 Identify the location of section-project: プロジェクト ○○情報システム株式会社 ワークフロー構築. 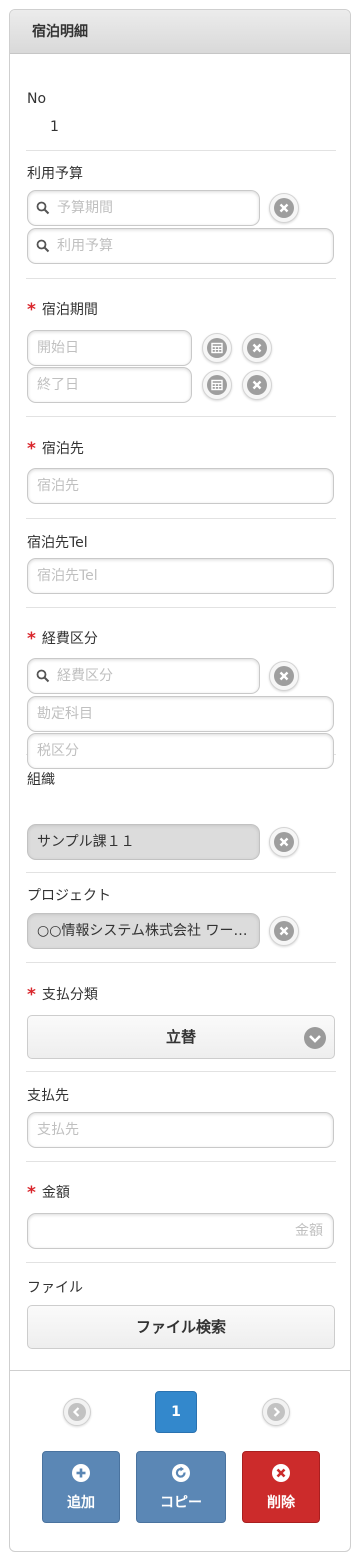
(181, 918).